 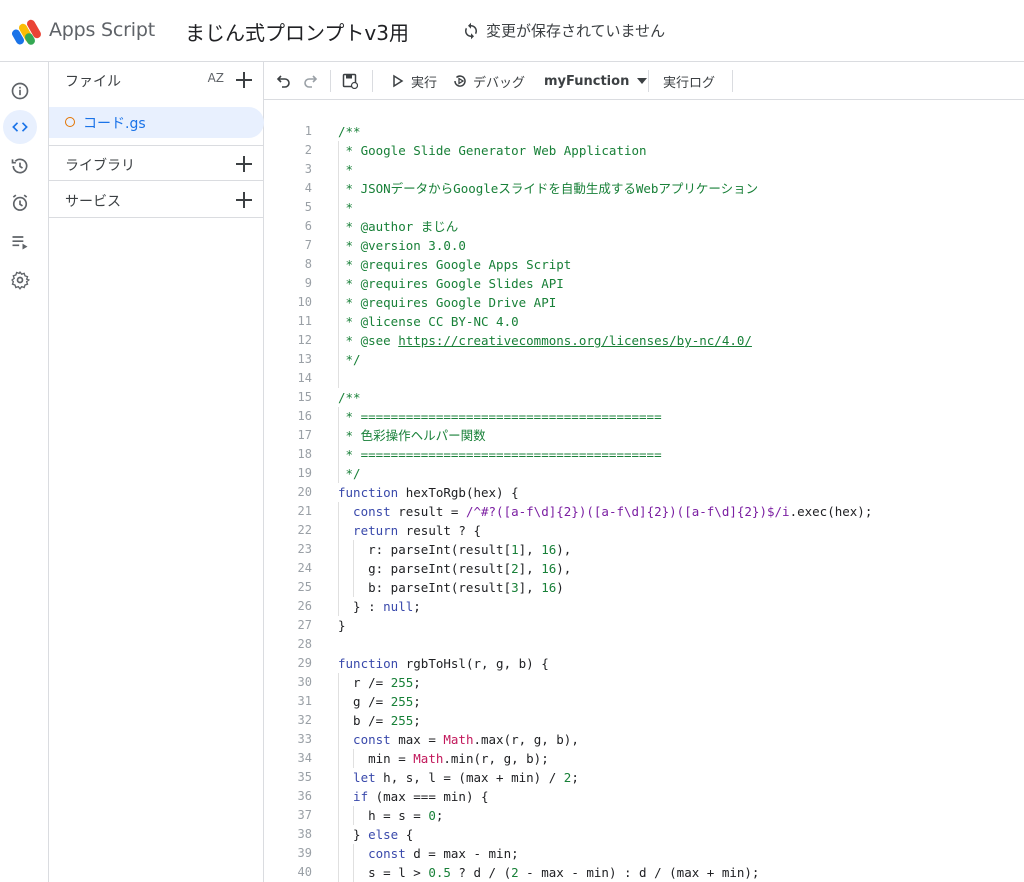 What do you see at coordinates (644, 777) in the screenshot?
I see `code-line: 35 let h, s, l = (max + min) / 2;` at bounding box center [644, 777].